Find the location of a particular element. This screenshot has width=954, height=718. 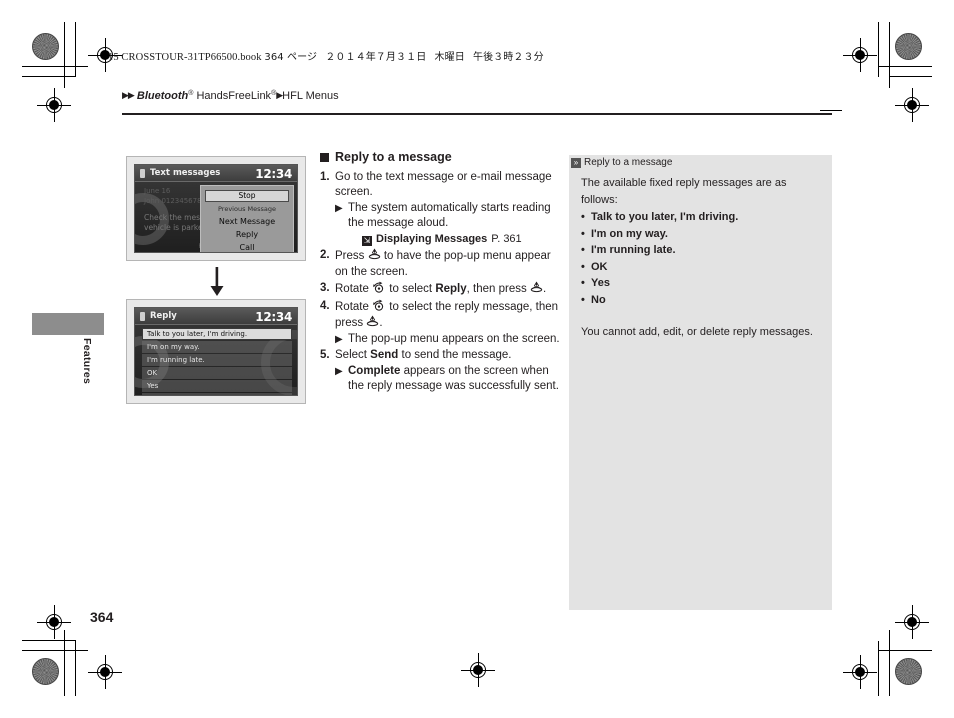

message-icon is located at coordinates (142, 173).